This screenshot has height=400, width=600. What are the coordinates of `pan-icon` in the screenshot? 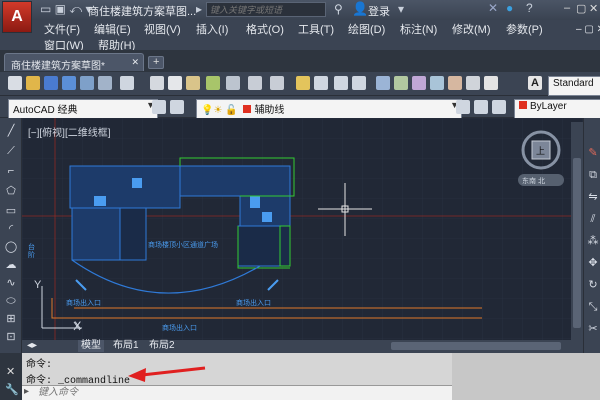 It's located at (303, 83).